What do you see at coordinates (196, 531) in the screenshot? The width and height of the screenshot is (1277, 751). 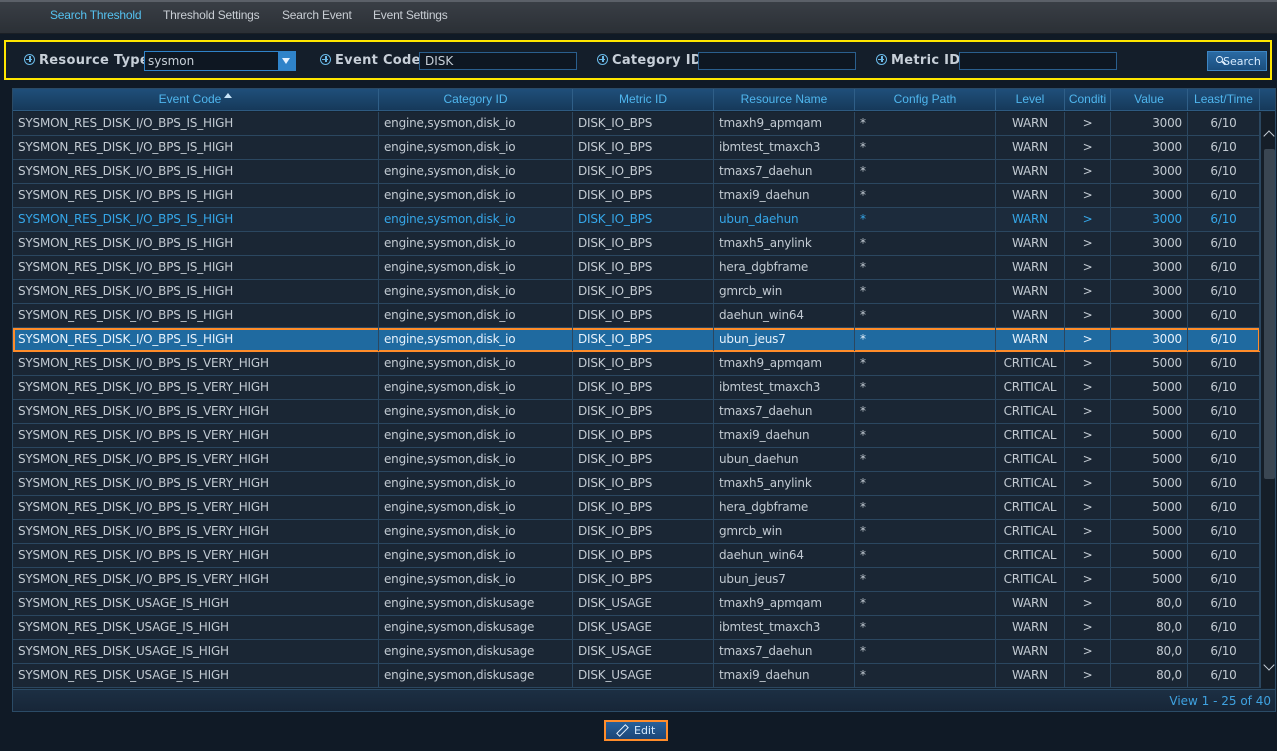 I see `cell-event-code: SYSMON_RES_DISK_I/O_BPS_IS_VERY_HIGH` at bounding box center [196, 531].